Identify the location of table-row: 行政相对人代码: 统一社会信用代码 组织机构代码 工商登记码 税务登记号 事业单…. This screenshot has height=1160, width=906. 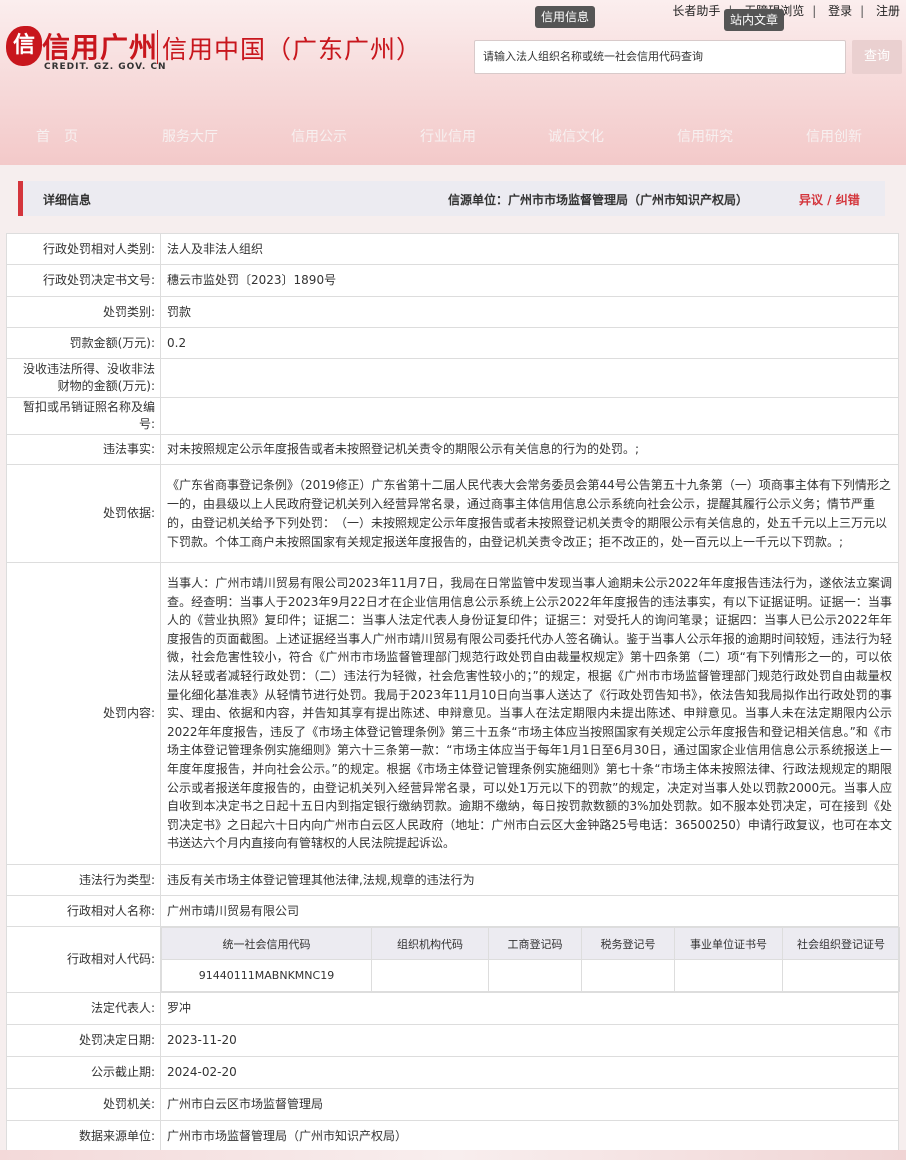
(453, 959).